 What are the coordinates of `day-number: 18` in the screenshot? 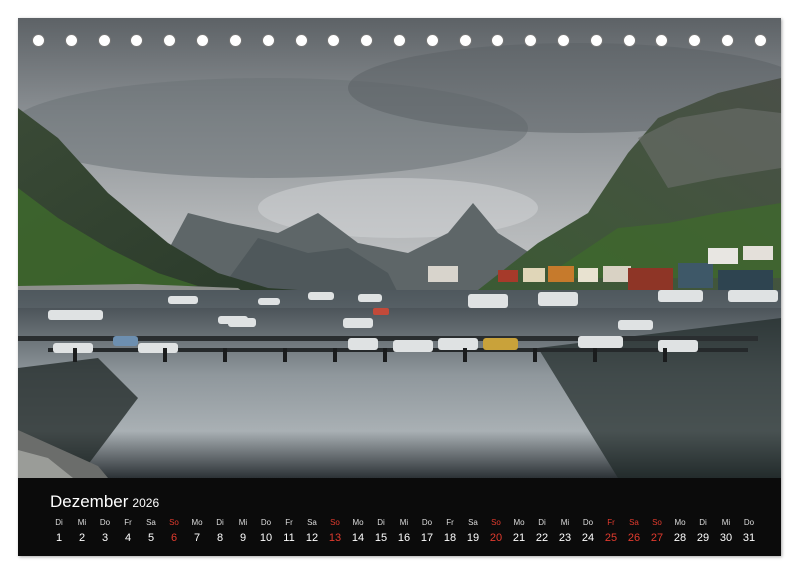 It's located at (450, 538).